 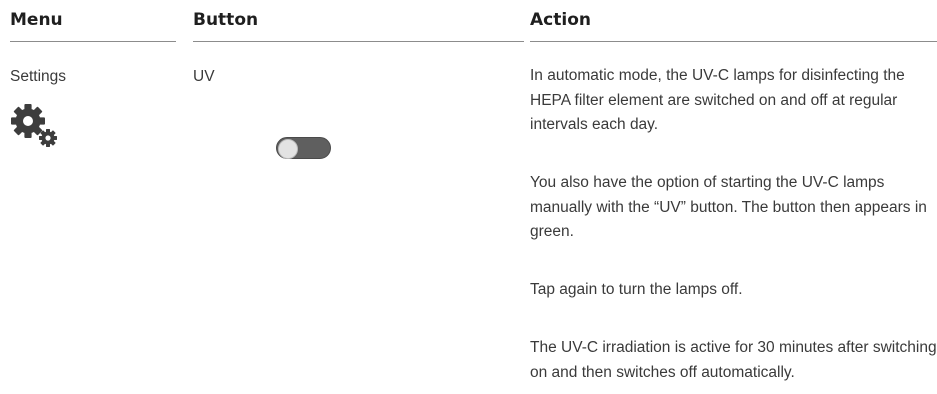 I want to click on button-header: Button, so click(x=358, y=21).